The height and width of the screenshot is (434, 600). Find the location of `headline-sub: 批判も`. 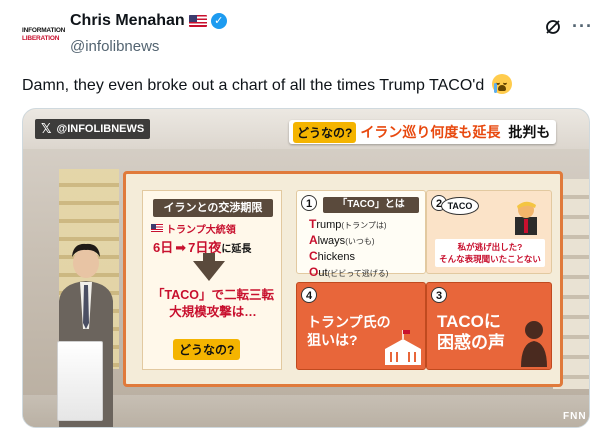

headline-sub: 批判も is located at coordinates (529, 132).